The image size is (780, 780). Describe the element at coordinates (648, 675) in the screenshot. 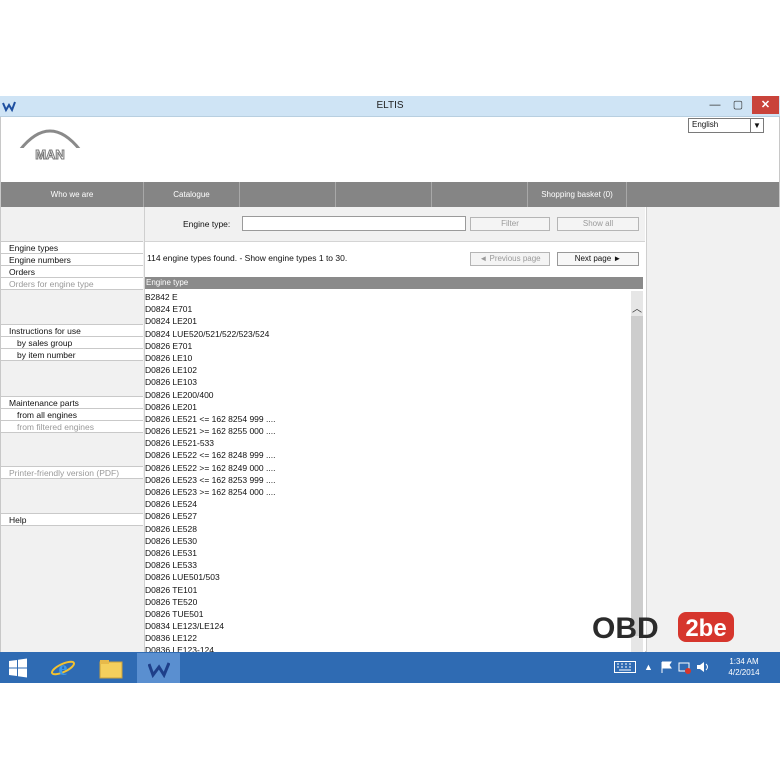

I see `show-hidden-icons-icon: ▲` at that location.